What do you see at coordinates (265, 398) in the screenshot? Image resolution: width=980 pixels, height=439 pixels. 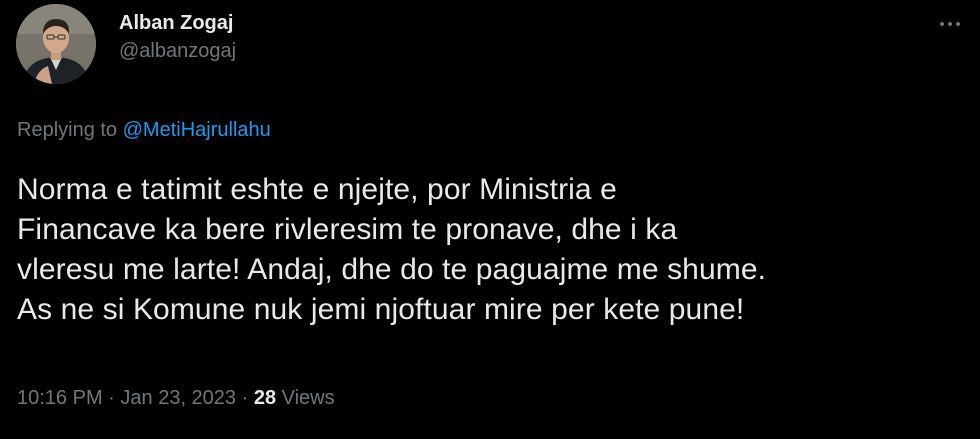 I see `views-count: 28` at bounding box center [265, 398].